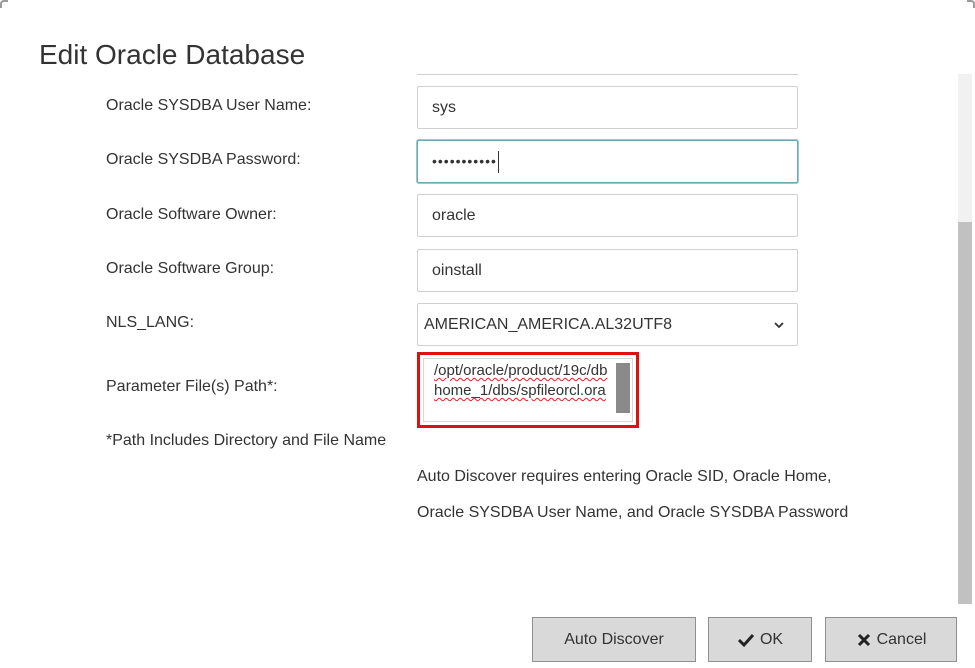 The width and height of the screenshot is (975, 668). I want to click on auto-discover-label: Auto Discover, so click(614, 639).